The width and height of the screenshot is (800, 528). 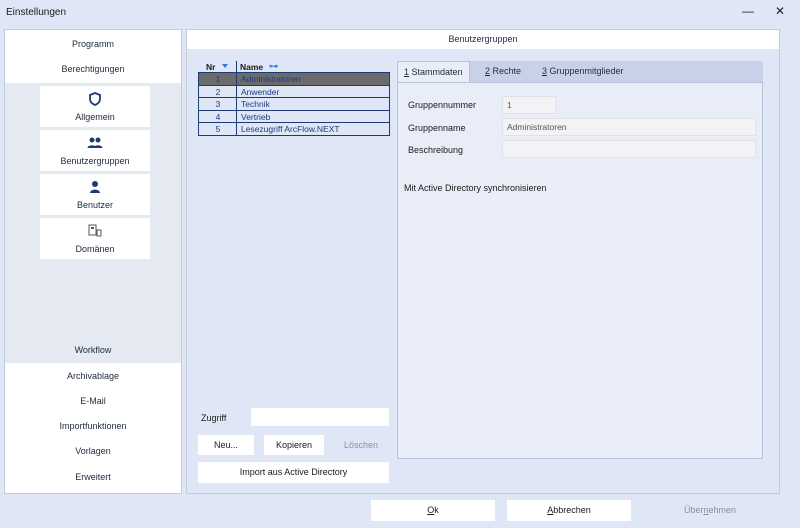 I want to click on shield-icon, so click(x=95, y=99).